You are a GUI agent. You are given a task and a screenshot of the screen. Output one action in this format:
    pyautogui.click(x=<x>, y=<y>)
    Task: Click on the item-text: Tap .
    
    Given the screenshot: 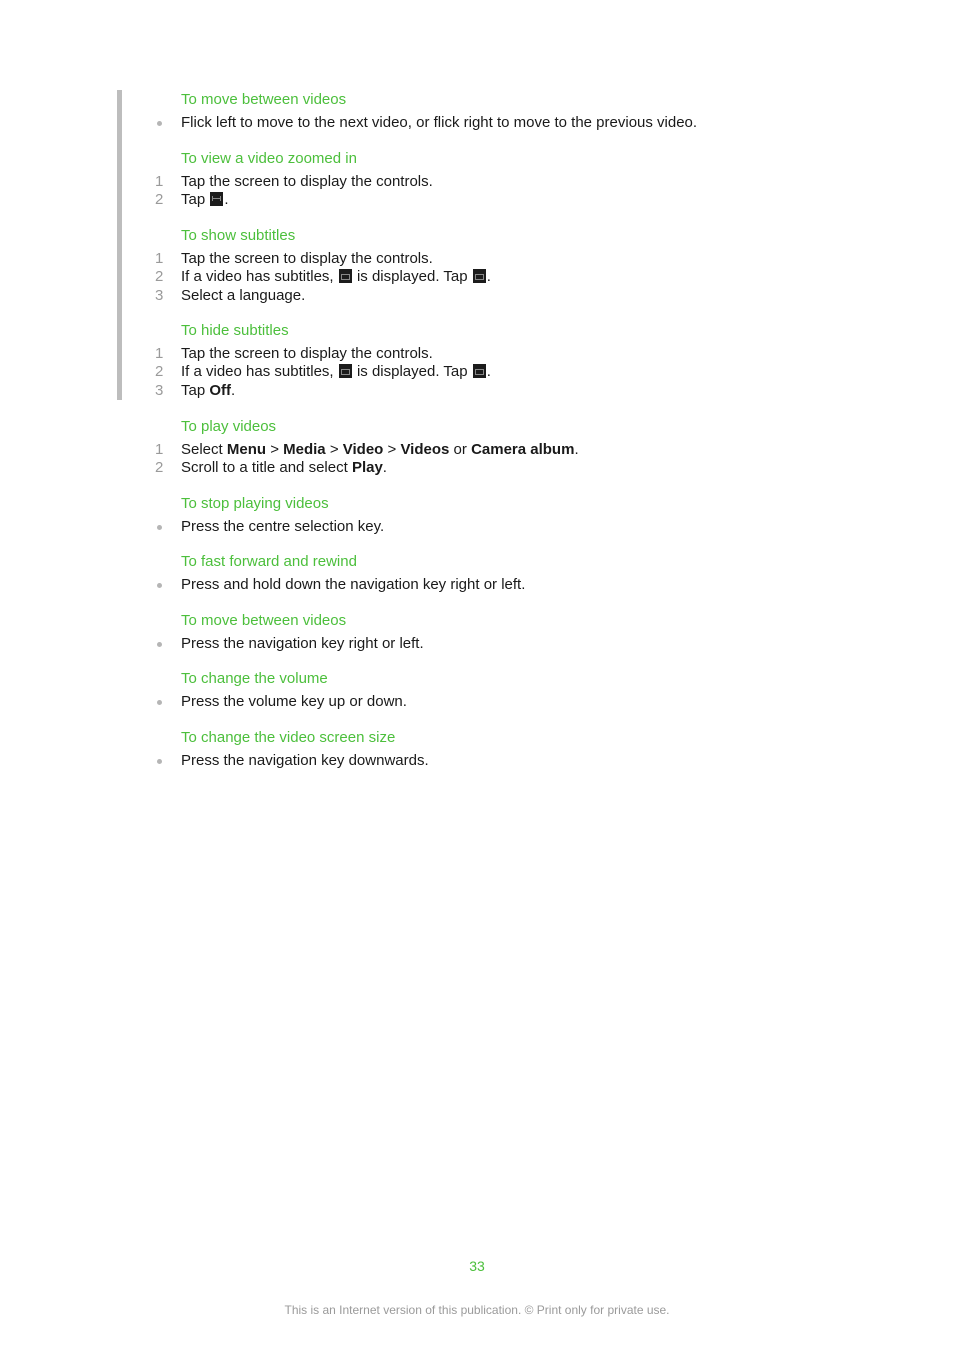 What is the action you would take?
    pyautogui.click(x=205, y=200)
    